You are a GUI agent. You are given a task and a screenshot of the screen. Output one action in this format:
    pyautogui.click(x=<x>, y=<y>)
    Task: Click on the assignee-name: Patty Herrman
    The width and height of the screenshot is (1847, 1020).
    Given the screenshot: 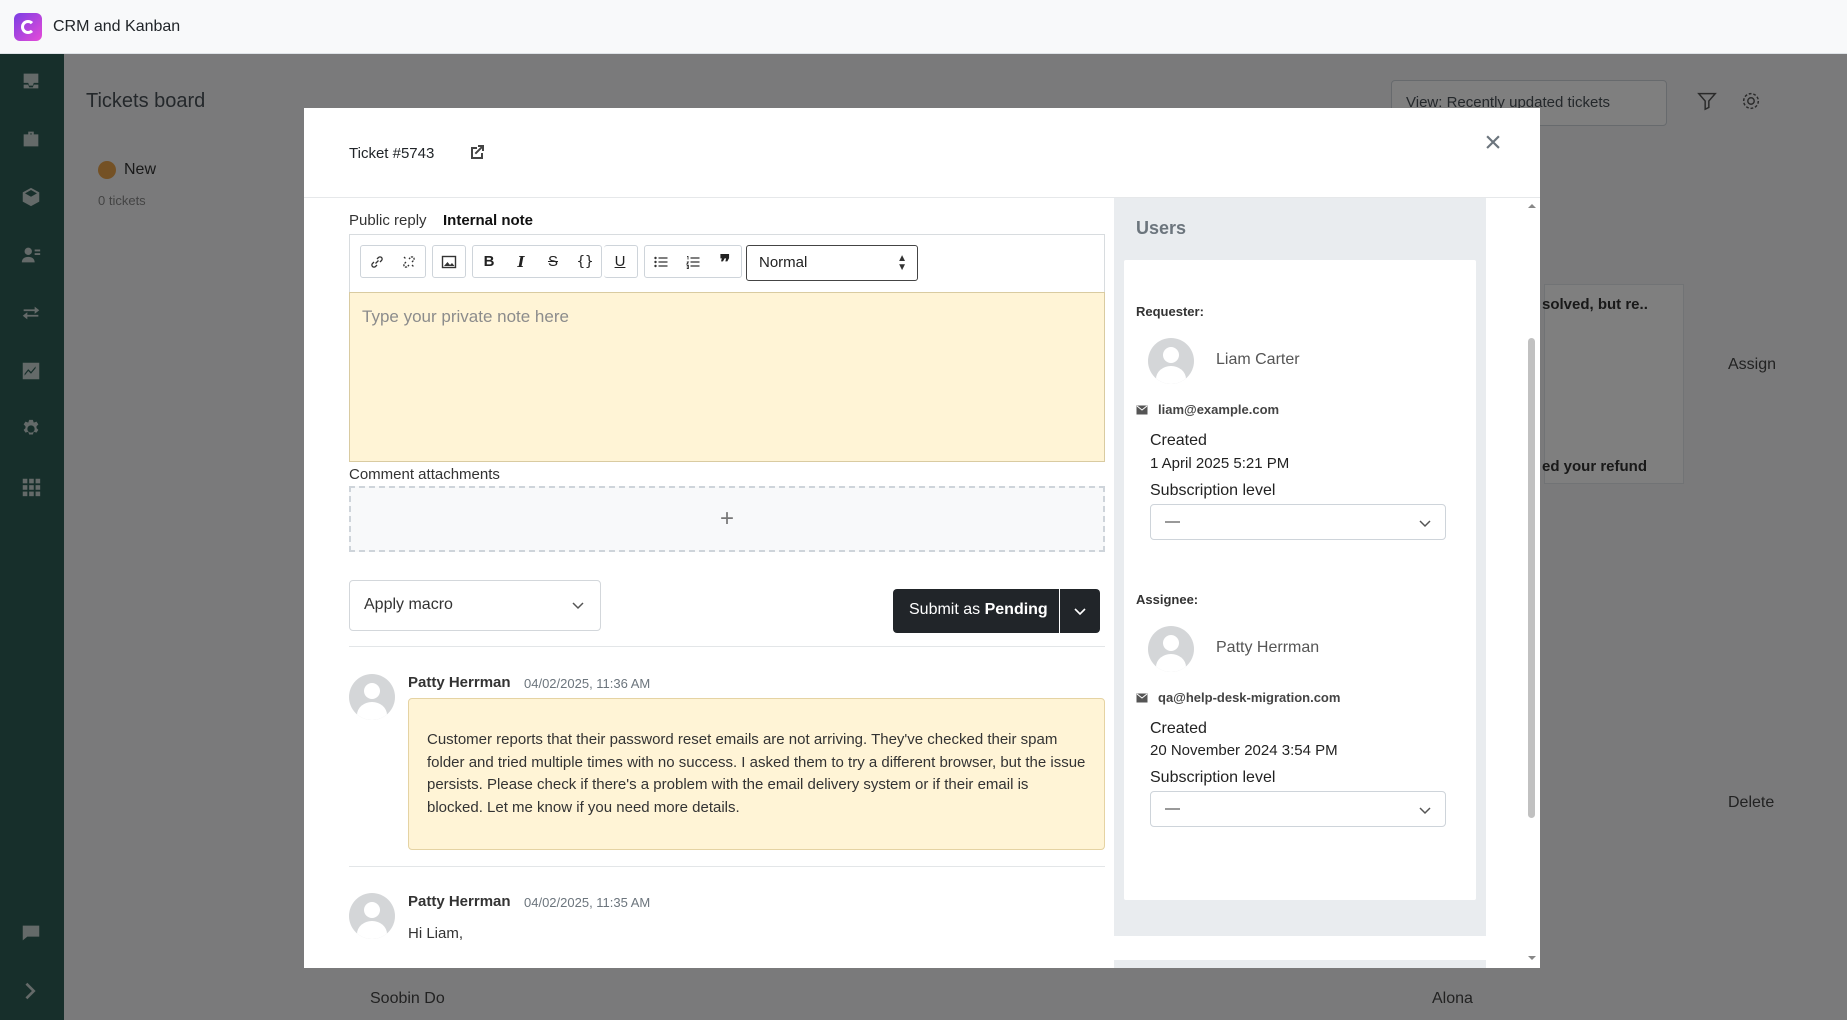 What is the action you would take?
    pyautogui.click(x=1267, y=648)
    